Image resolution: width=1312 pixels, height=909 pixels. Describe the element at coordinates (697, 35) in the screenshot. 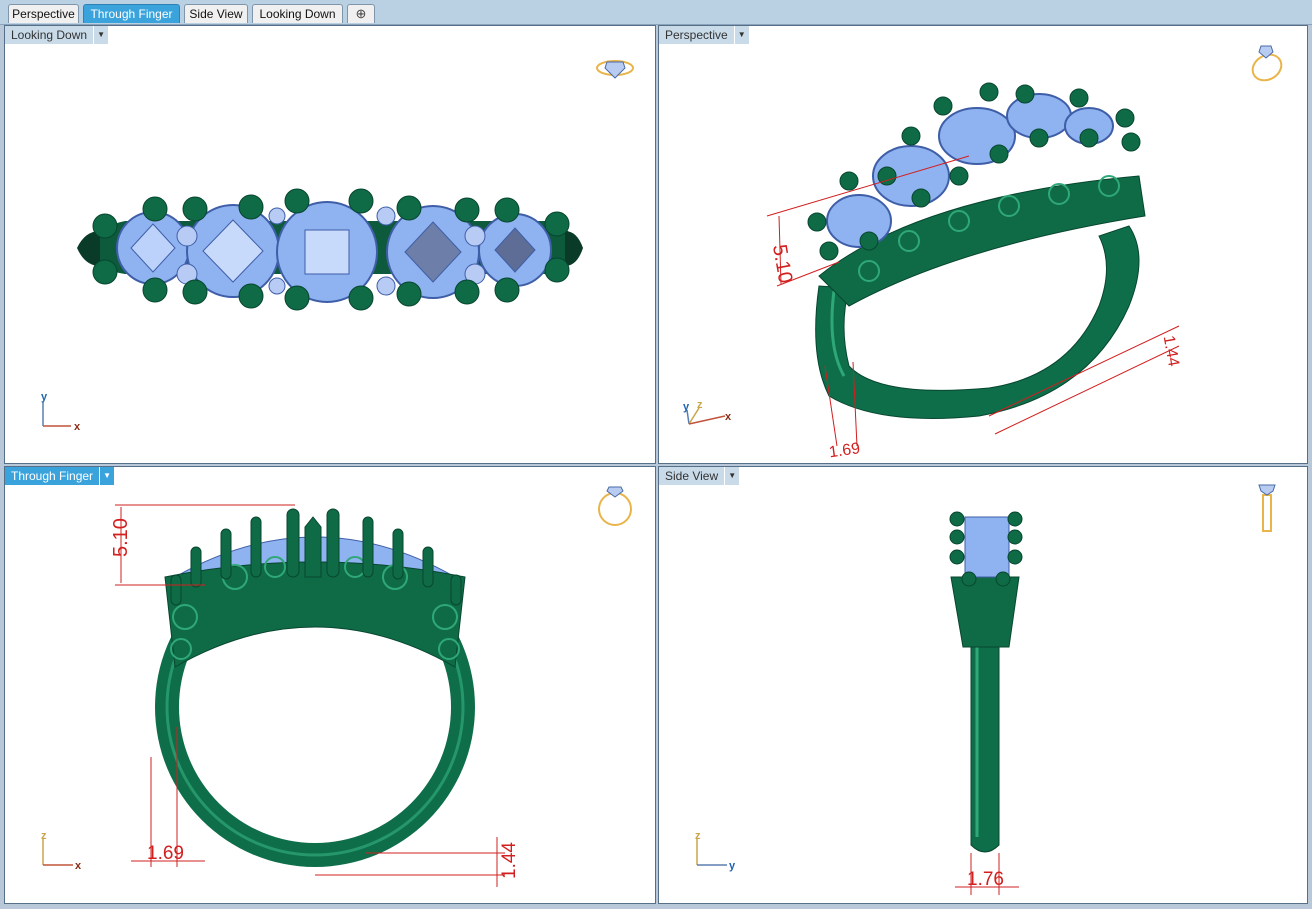

I see `viewport-title-label: Perspective` at that location.